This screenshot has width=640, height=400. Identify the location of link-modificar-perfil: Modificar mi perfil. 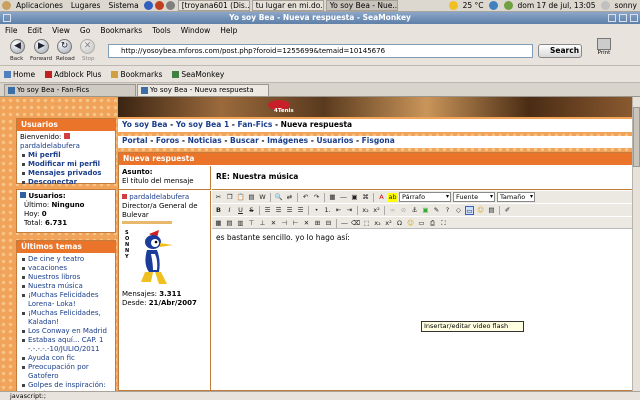
(66, 164).